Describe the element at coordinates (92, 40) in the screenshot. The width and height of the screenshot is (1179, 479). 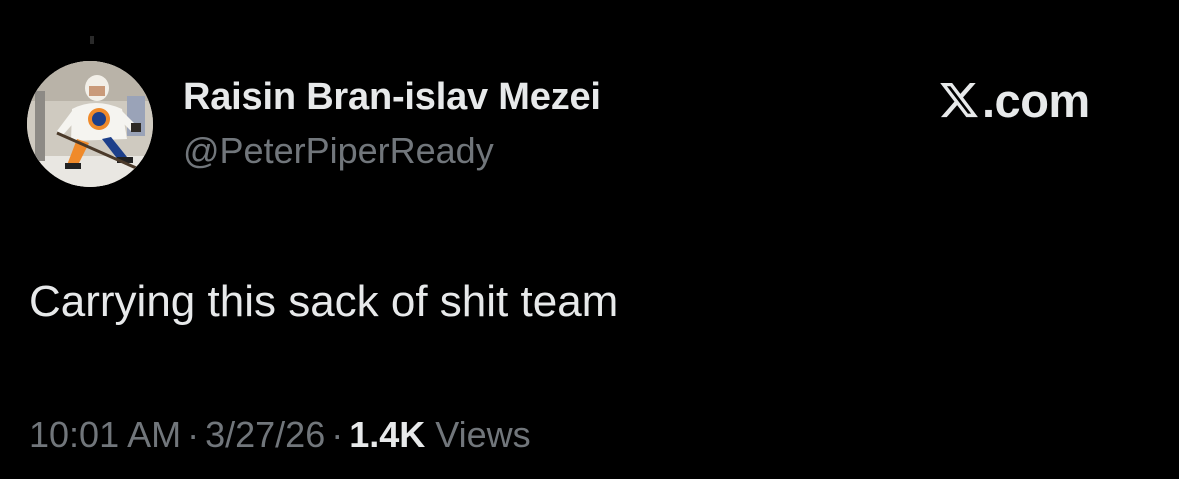
I see `status-marker` at that location.